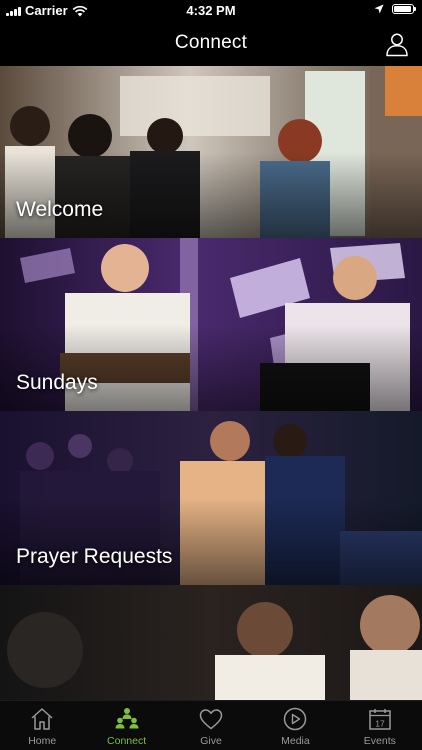  I want to click on tab-home-label: Home, so click(42, 741).